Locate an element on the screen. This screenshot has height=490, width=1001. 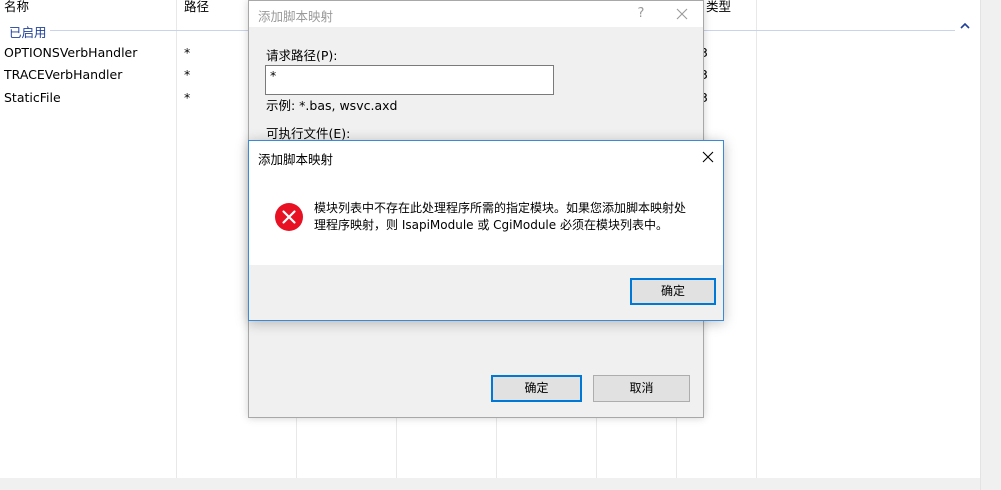
horizontal-scrollbar is located at coordinates (490, 484).